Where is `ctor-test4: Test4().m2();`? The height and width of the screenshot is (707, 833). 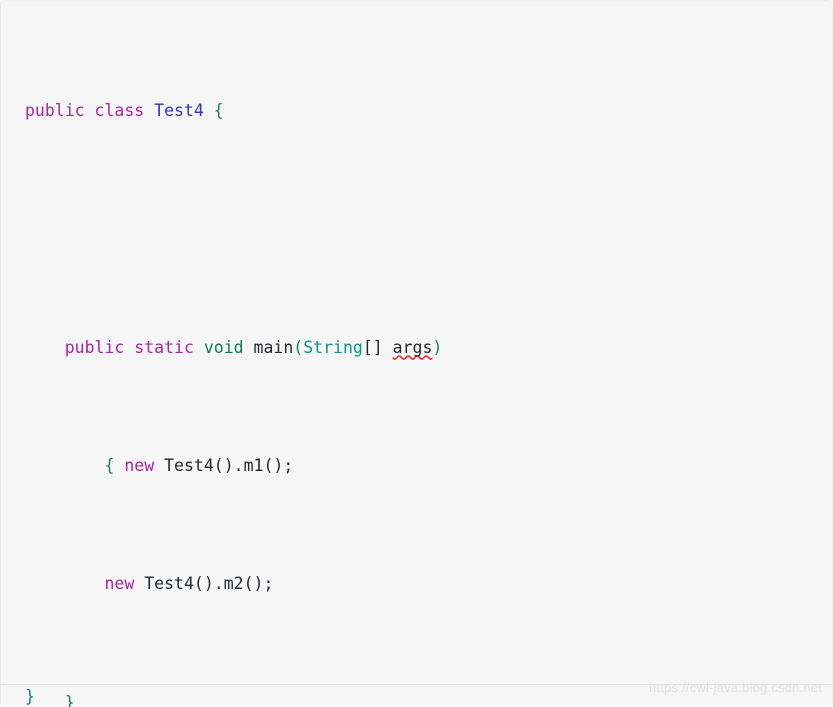 ctor-test4: Test4().m2(); is located at coordinates (209, 584).